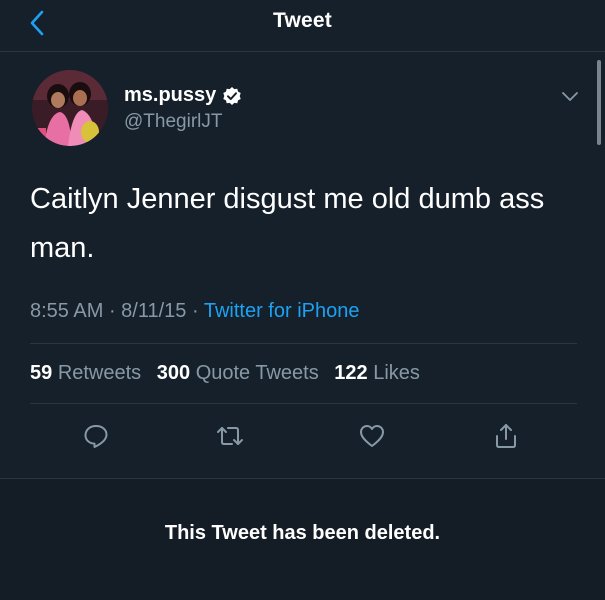 Image resolution: width=605 pixels, height=600 pixels. I want to click on likes-label: Likes, so click(396, 373).